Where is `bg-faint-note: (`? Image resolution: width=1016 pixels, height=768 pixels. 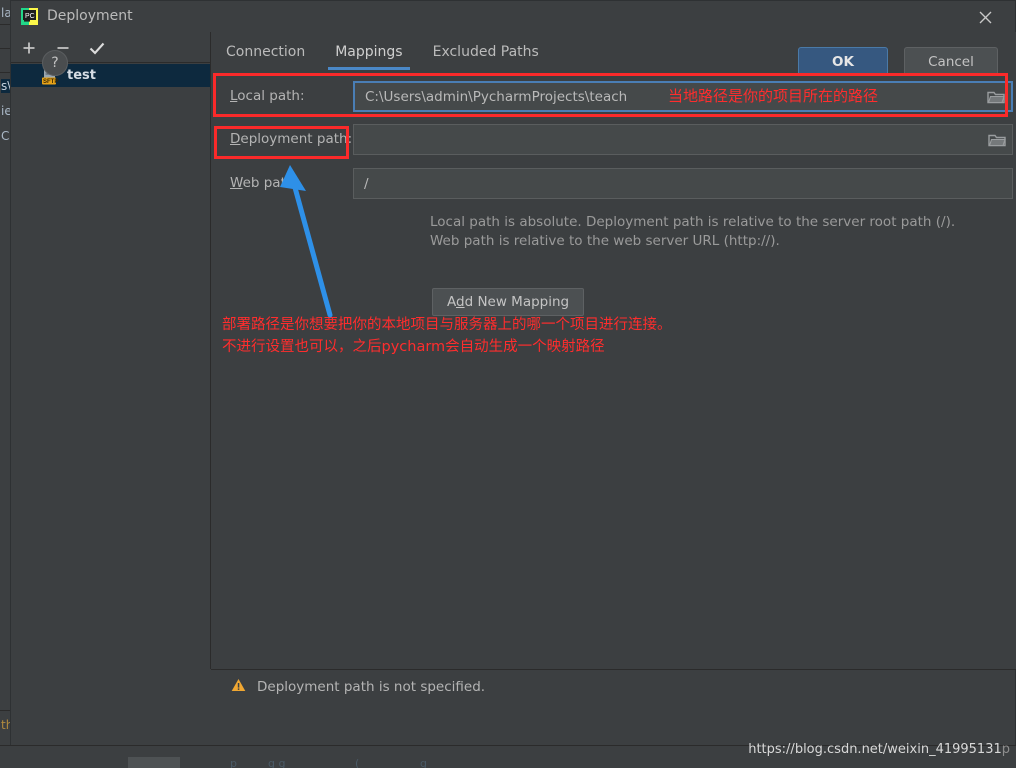 bg-faint-note: ( is located at coordinates (357, 762).